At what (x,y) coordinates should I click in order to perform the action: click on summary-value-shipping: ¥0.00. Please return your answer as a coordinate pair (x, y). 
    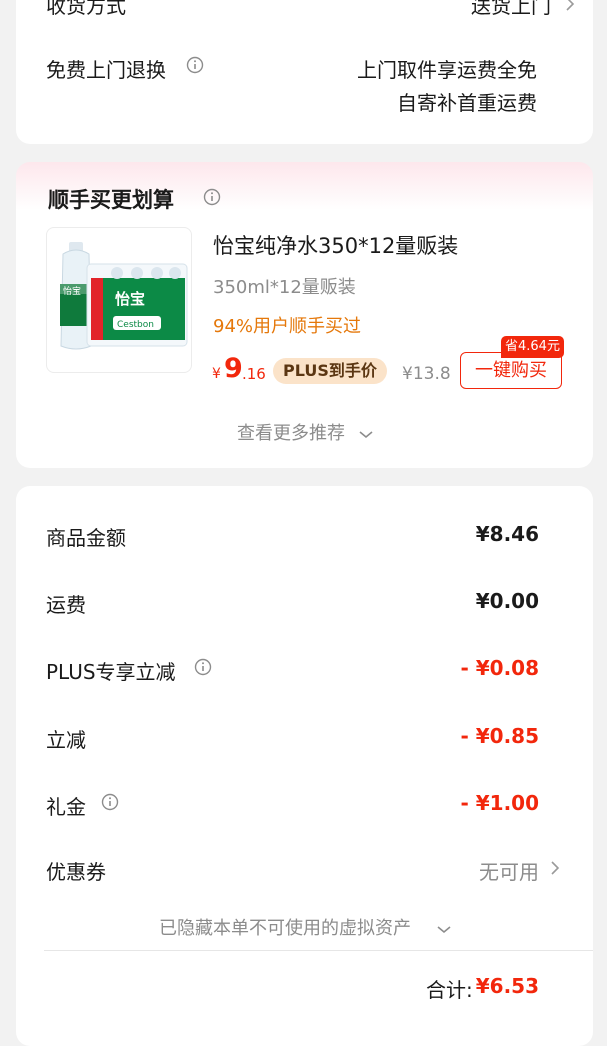
    Looking at the image, I should click on (507, 601).